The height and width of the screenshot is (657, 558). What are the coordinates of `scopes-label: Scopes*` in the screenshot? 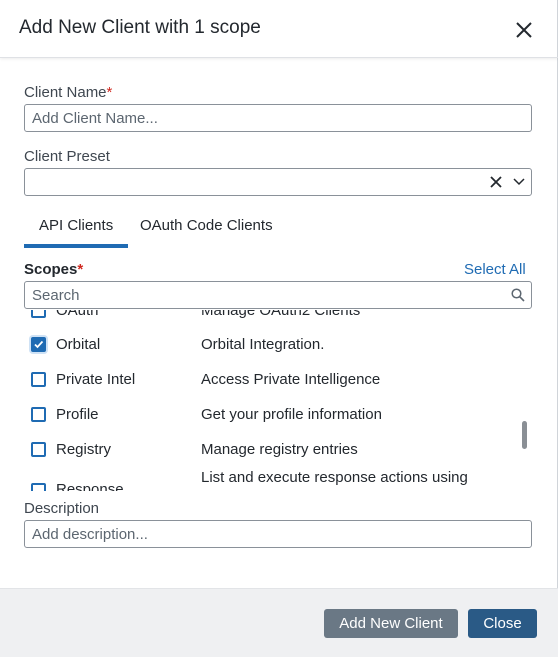 It's located at (54, 269).